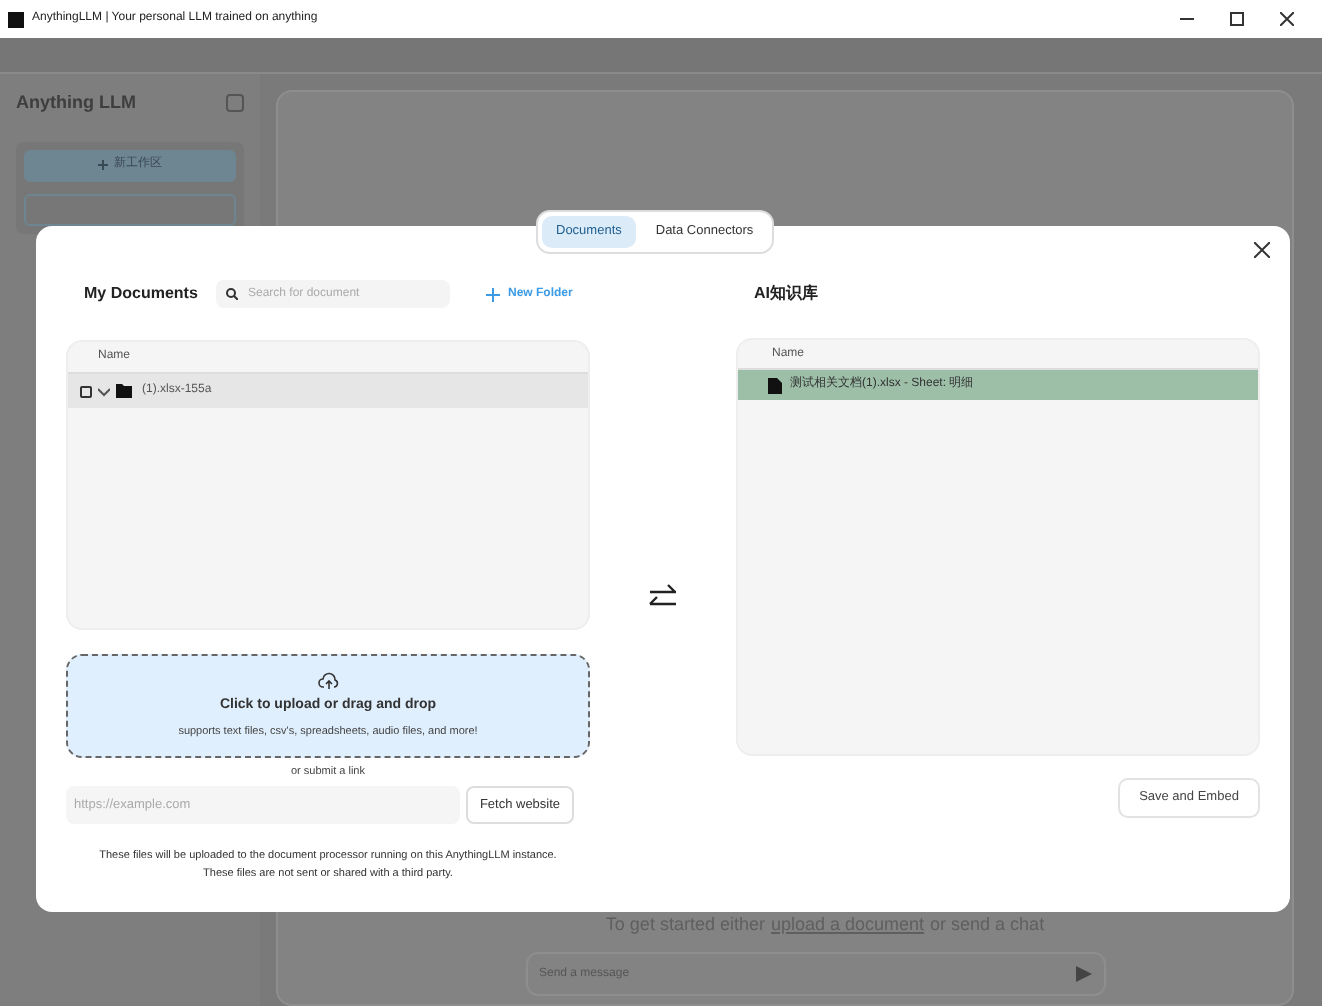  Describe the element at coordinates (104, 391) in the screenshot. I see `chevron-icon` at that location.